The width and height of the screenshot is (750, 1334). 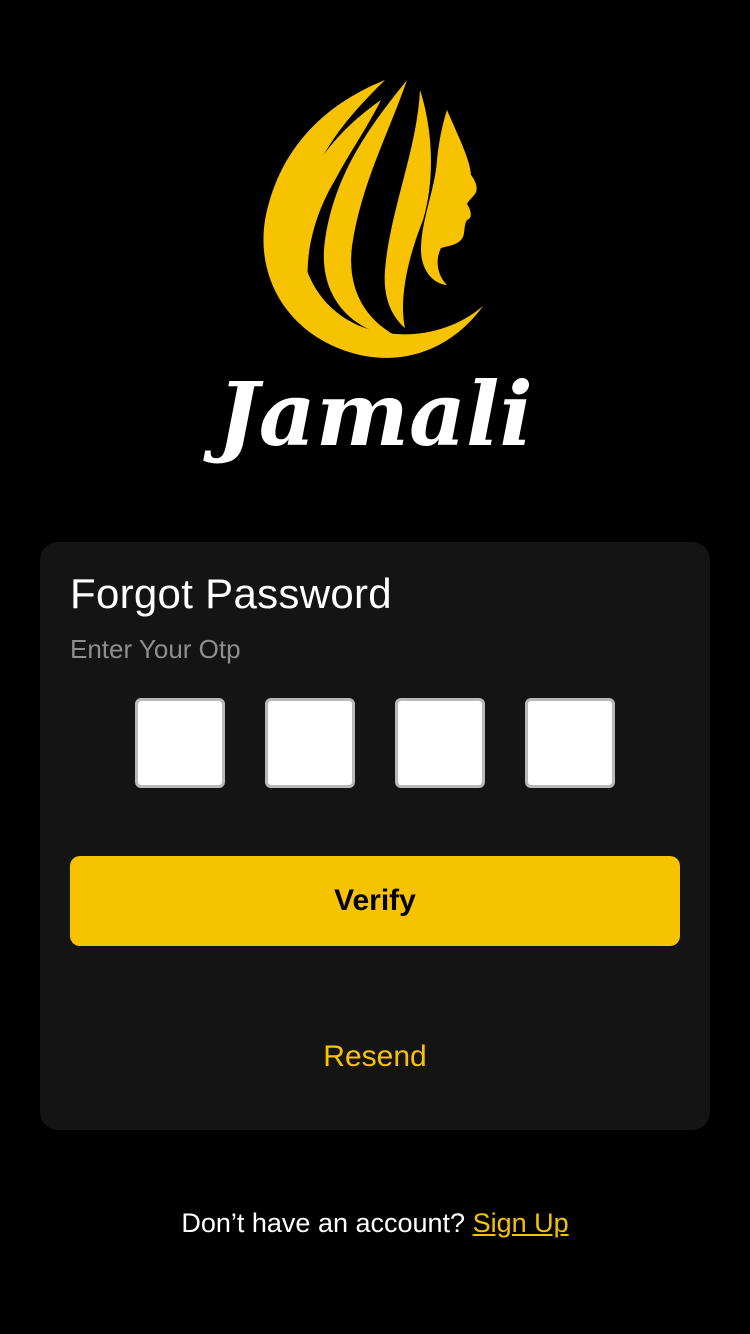 What do you see at coordinates (375, 901) in the screenshot?
I see `verify-button: Verify` at bounding box center [375, 901].